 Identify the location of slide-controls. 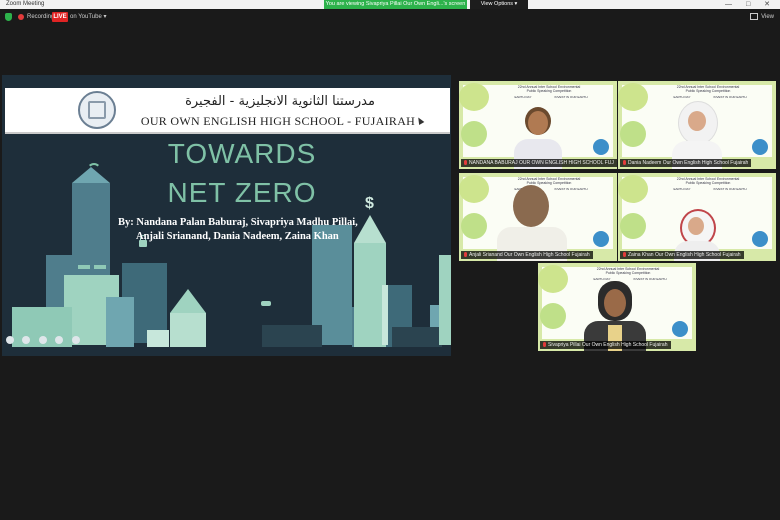
(45, 337).